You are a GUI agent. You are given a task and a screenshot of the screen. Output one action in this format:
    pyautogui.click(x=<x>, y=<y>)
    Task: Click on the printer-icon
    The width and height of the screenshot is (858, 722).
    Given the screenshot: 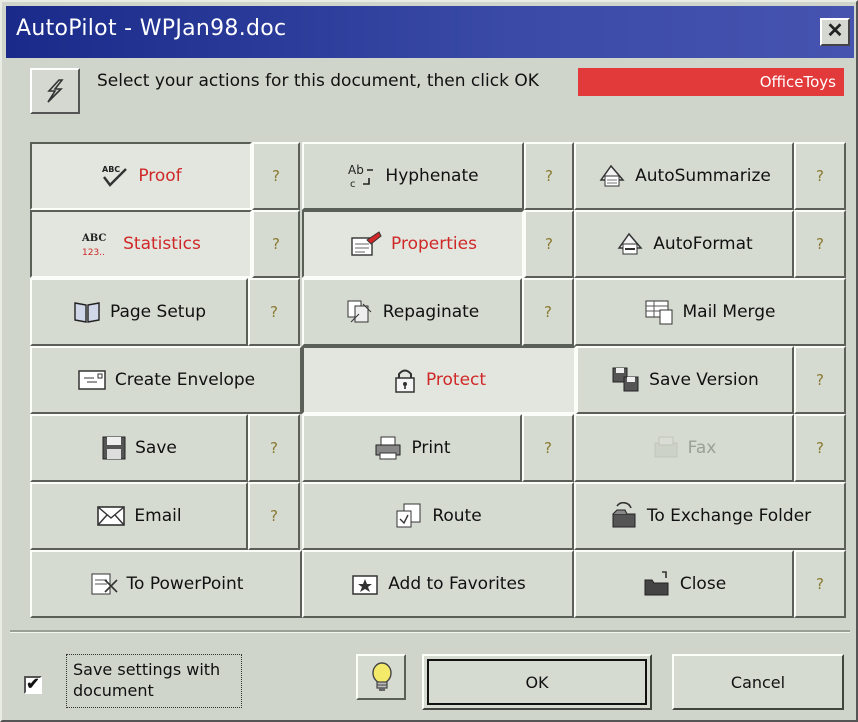 What is the action you would take?
    pyautogui.click(x=388, y=448)
    